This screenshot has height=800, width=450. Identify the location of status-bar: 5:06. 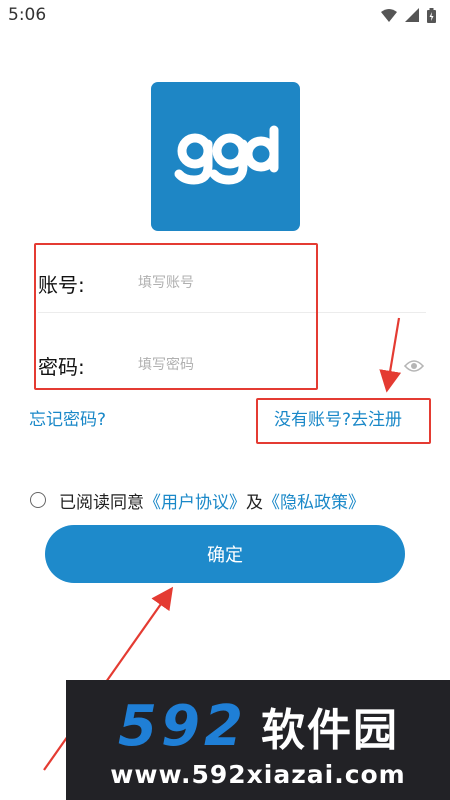
(225, 15).